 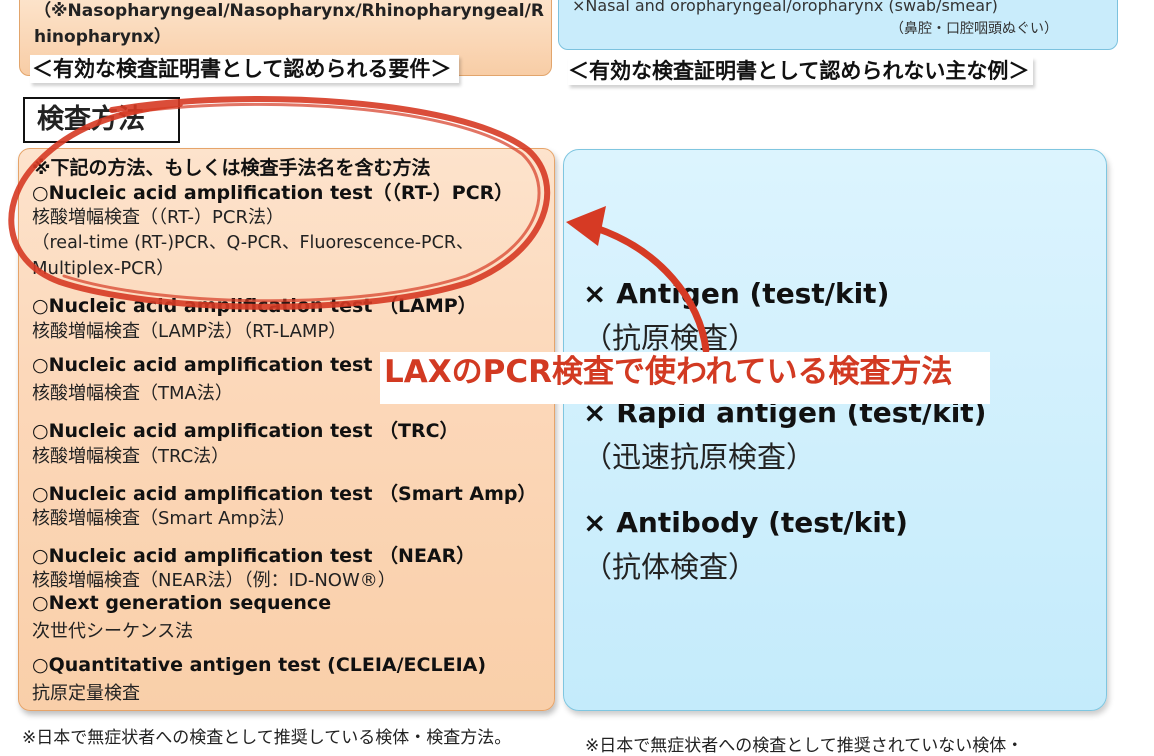 What do you see at coordinates (132, 393) in the screenshot?
I see `tma-method-jp: 核酸増幅検査（TMA法）` at bounding box center [132, 393].